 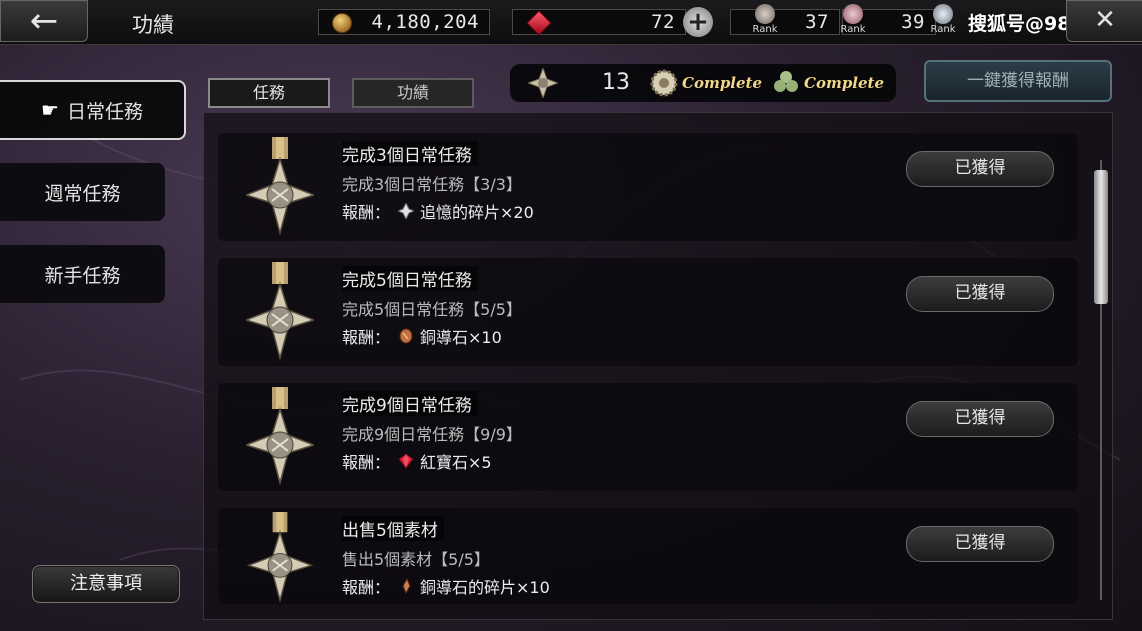 I want to click on sidebar-item-label: 週常任務, so click(x=82, y=193).